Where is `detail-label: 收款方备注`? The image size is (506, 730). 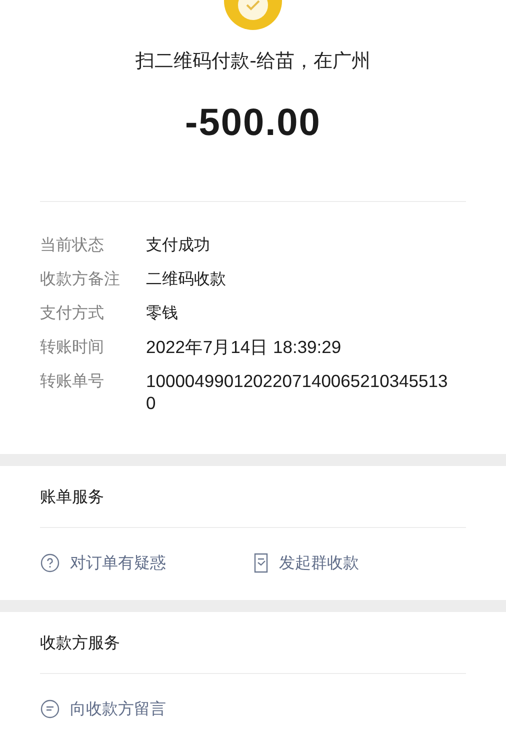 detail-label: 收款方备注 is located at coordinates (80, 279).